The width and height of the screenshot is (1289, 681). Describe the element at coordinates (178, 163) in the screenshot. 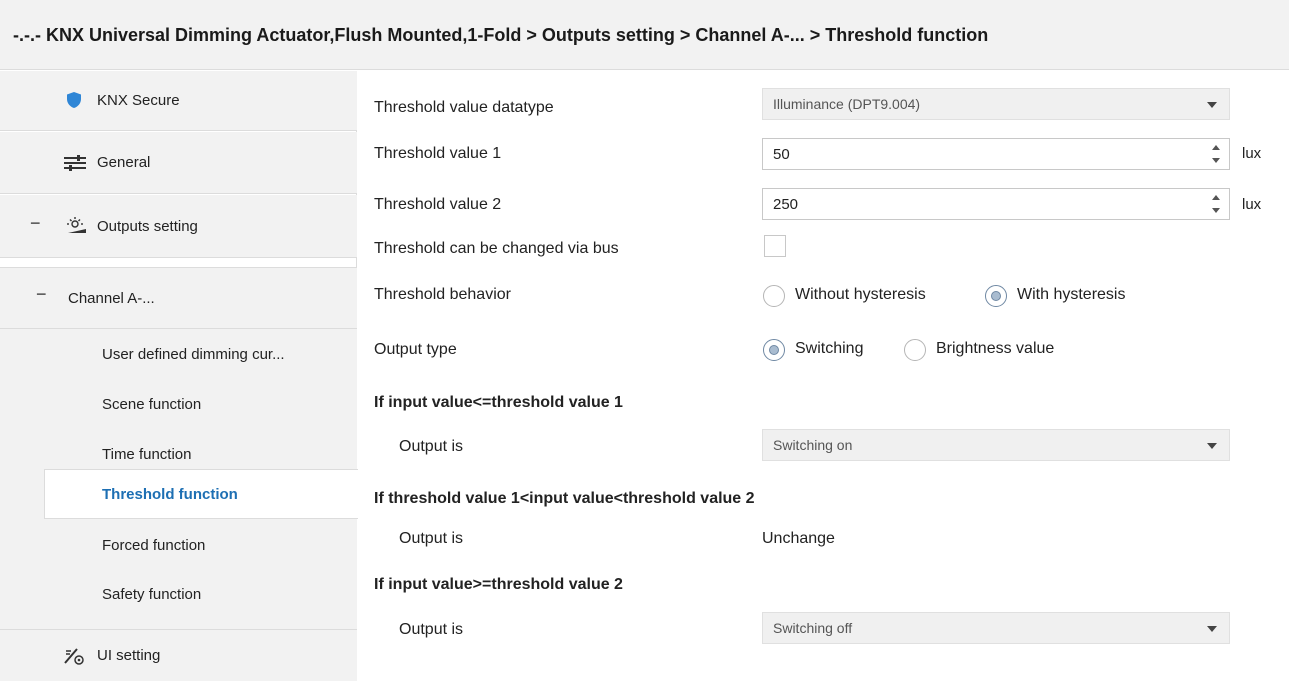

I see `sidebar-item-general: General` at that location.